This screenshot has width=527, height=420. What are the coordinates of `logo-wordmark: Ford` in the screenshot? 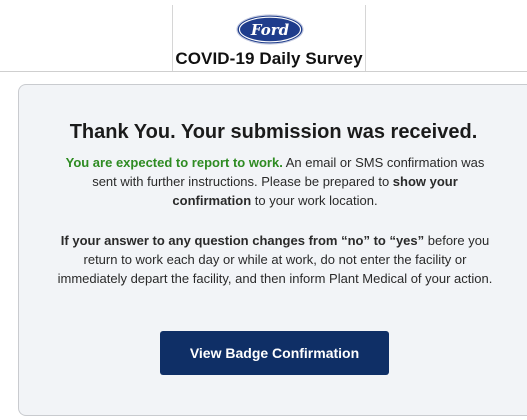 It's located at (270, 30).